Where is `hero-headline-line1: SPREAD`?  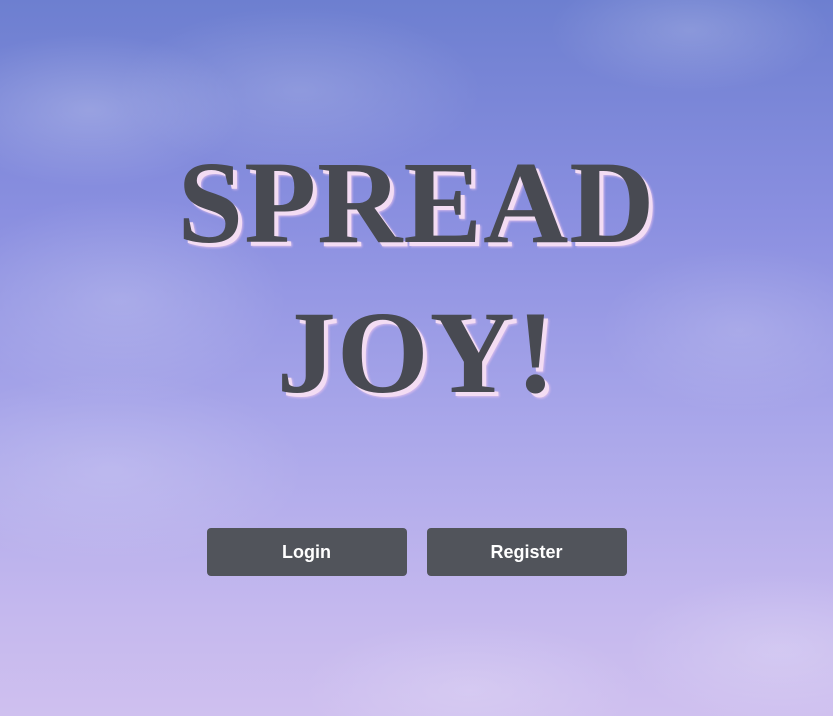 hero-headline-line1: SPREAD is located at coordinates (416, 202).